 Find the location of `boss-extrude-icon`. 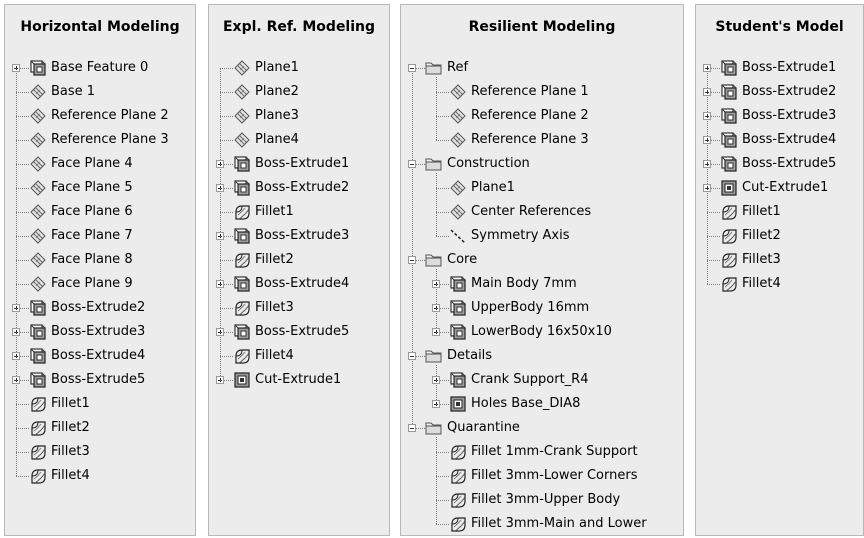

boss-extrude-icon is located at coordinates (729, 92).